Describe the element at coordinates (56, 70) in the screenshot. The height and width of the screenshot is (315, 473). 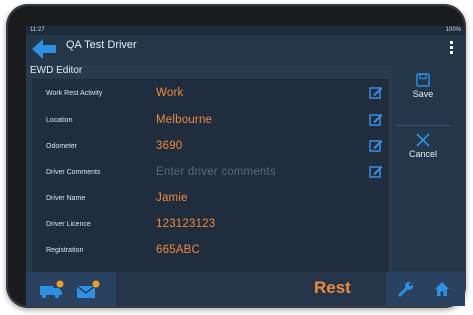
I see `editor-title: EWD Editor` at that location.